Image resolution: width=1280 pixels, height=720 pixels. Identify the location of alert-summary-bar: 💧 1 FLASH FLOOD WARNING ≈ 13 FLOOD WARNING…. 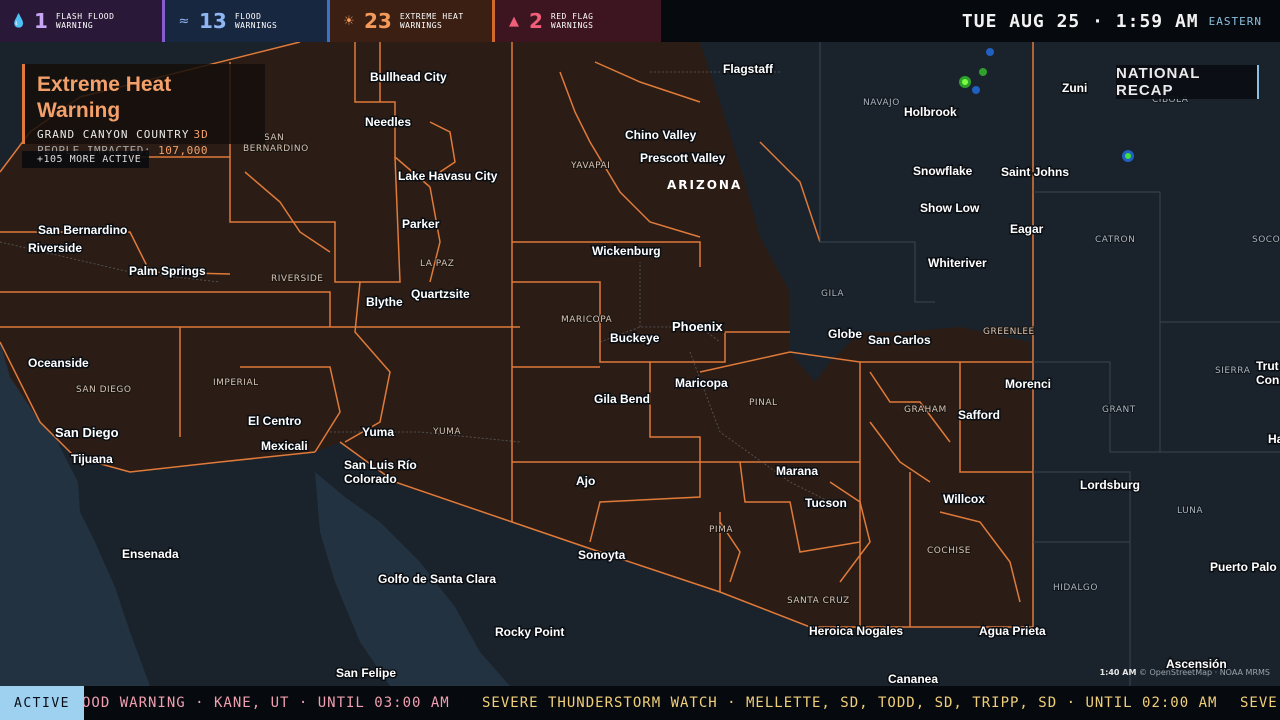
(640, 21).